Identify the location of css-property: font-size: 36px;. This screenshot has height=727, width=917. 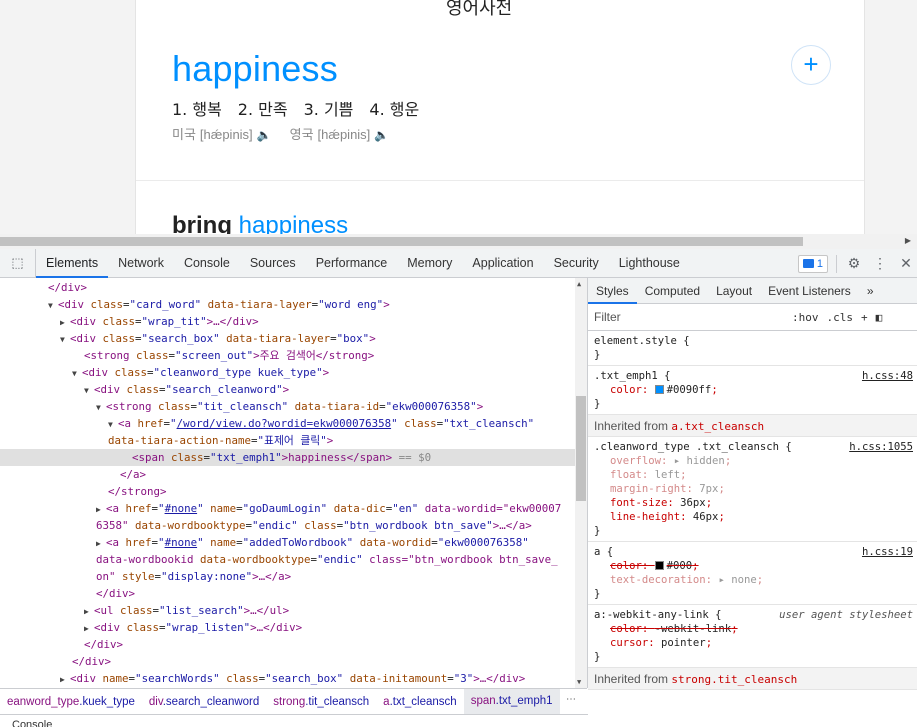
(752, 503).